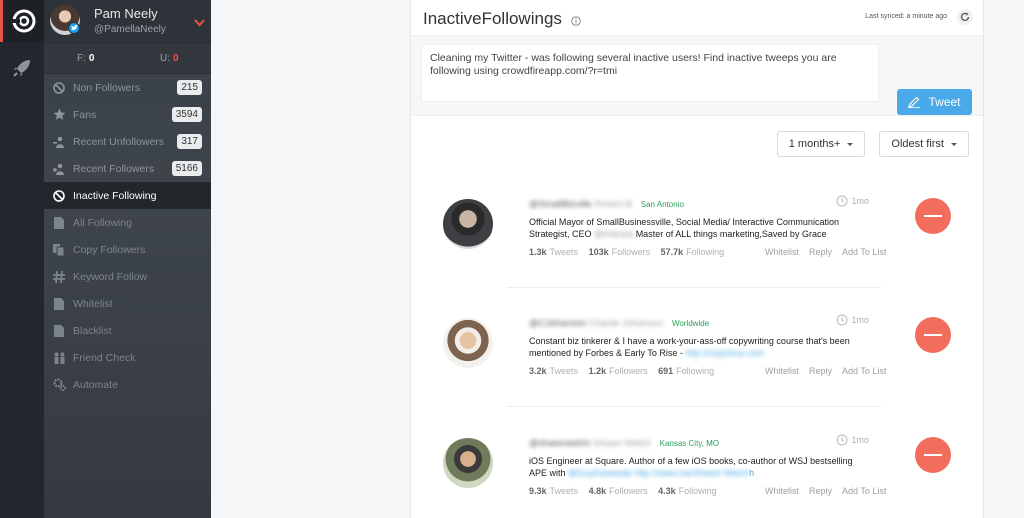 The width and height of the screenshot is (1024, 518). I want to click on tweet-button: Tweet, so click(934, 102).